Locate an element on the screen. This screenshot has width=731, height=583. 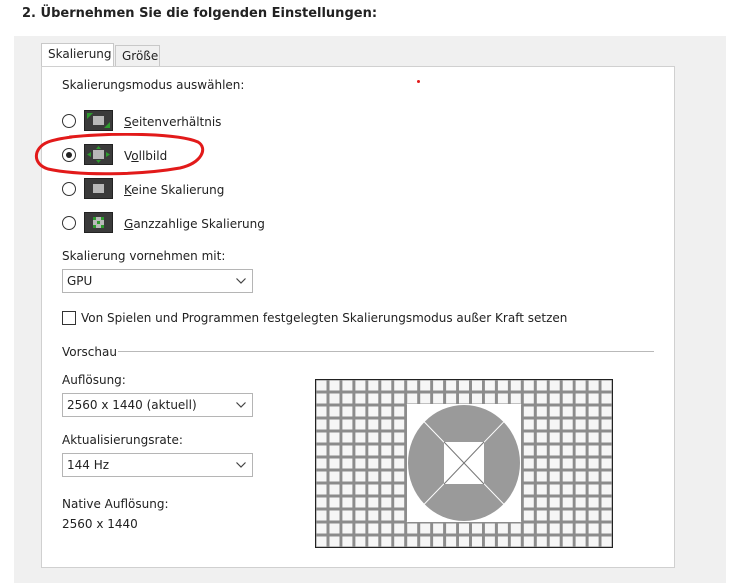
scaling-mode-heading: Skalierungsmodus auswählen: is located at coordinates (153, 85).